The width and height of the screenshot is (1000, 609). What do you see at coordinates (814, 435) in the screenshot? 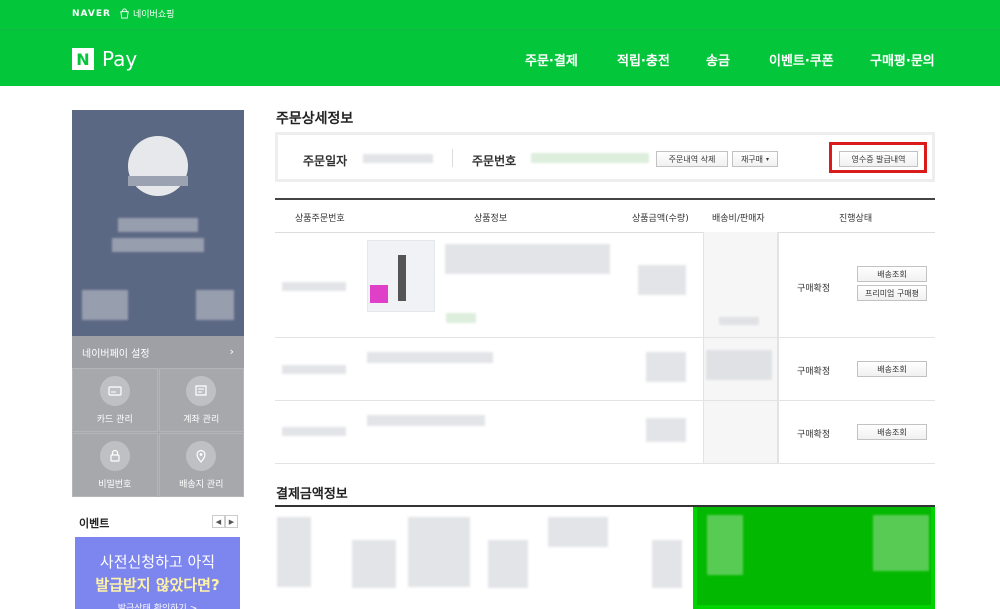
I see `row3-status: 구매확정` at bounding box center [814, 435].